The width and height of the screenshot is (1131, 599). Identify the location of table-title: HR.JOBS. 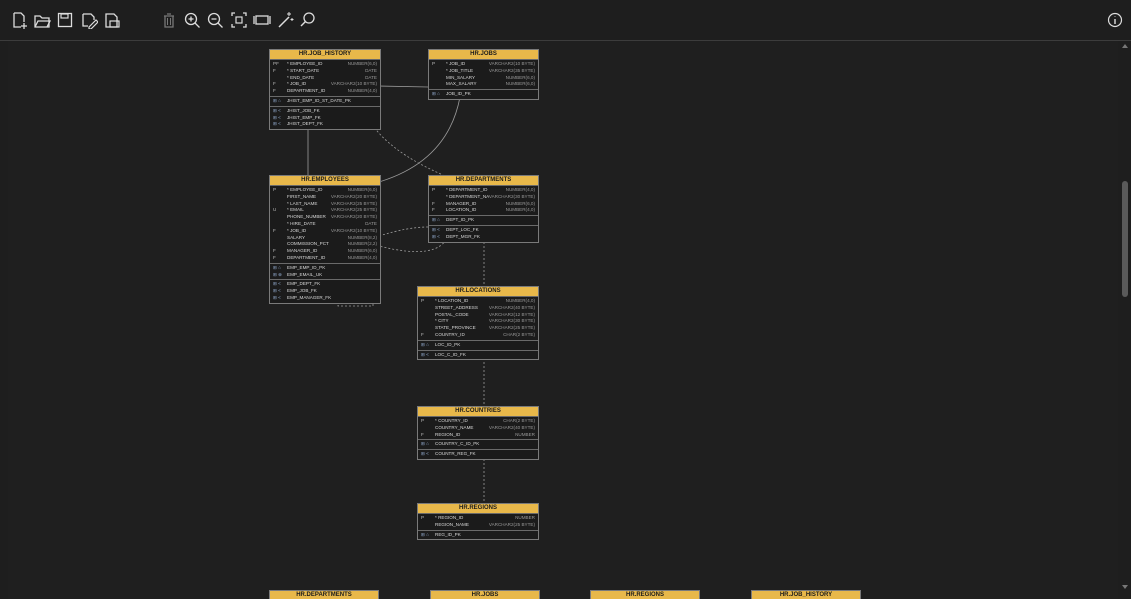
(485, 595).